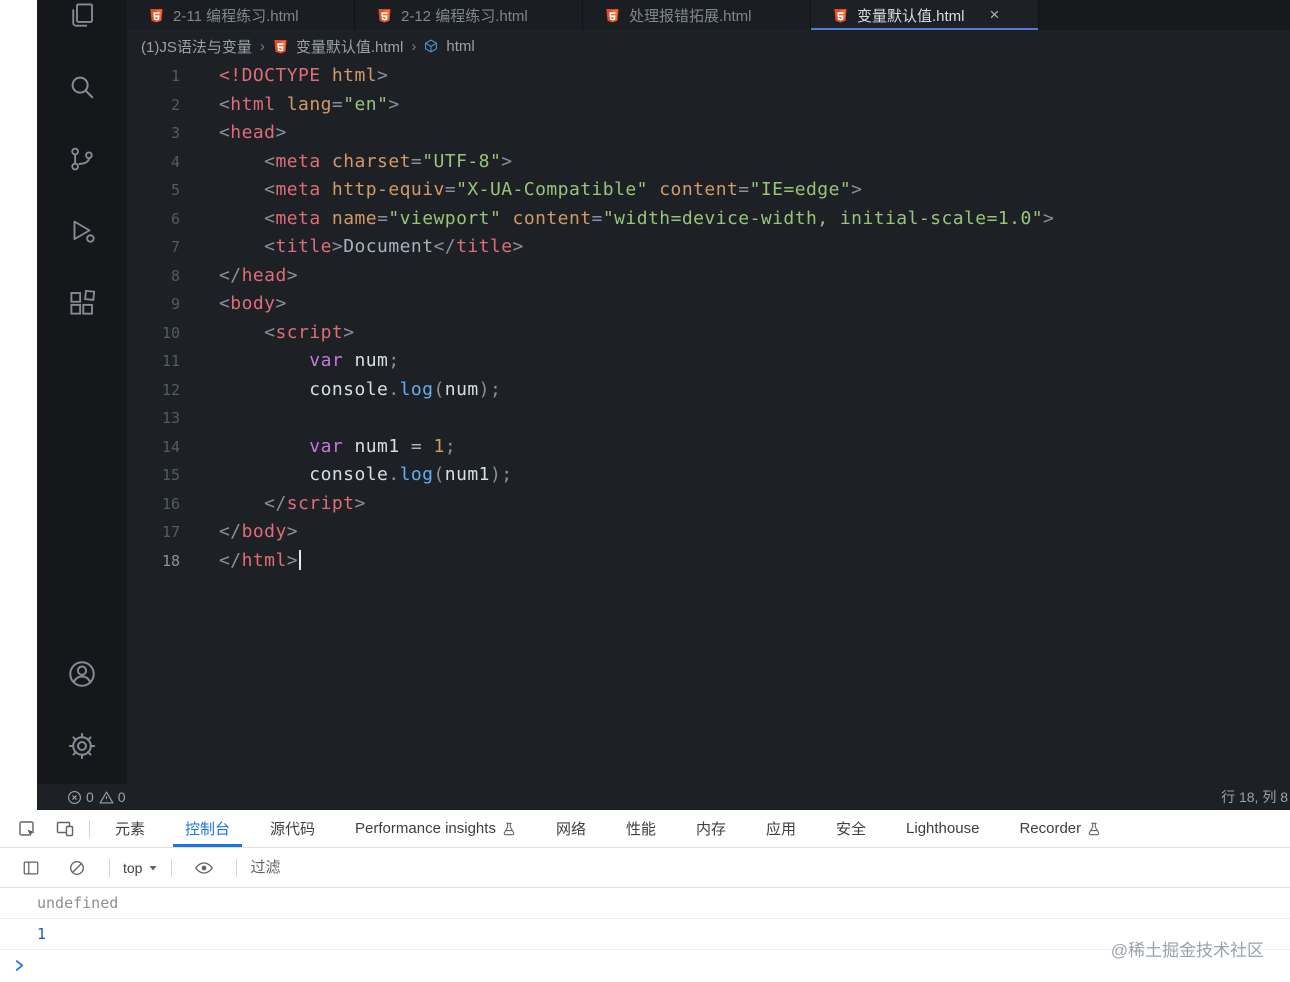  I want to click on problems-indicator: 0 0, so click(96, 797).